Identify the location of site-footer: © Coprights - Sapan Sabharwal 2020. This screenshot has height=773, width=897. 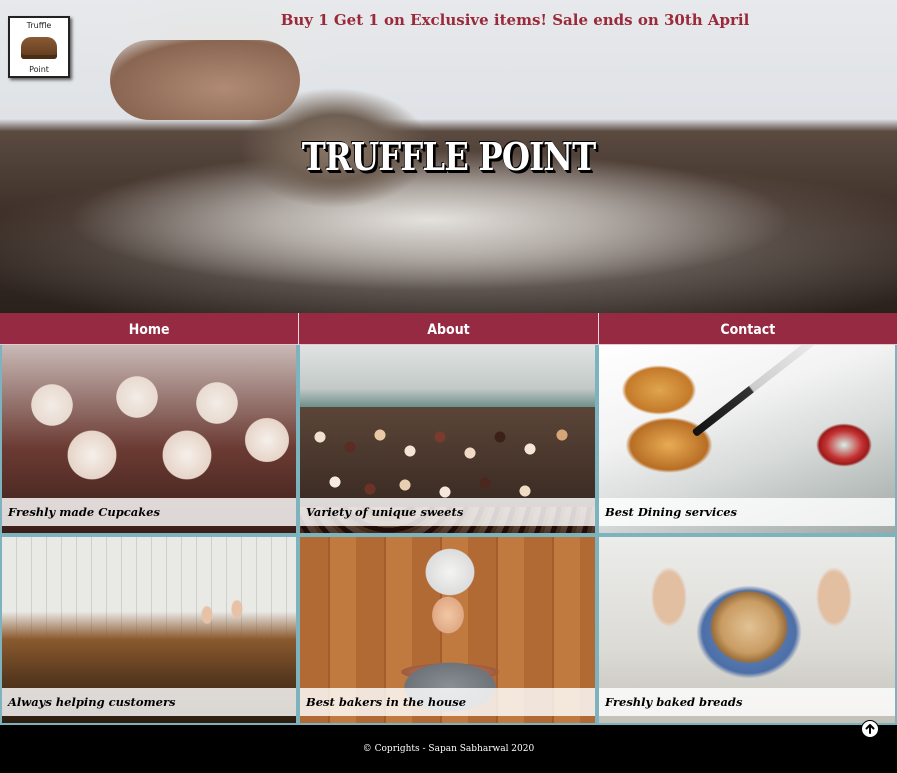
(448, 749).